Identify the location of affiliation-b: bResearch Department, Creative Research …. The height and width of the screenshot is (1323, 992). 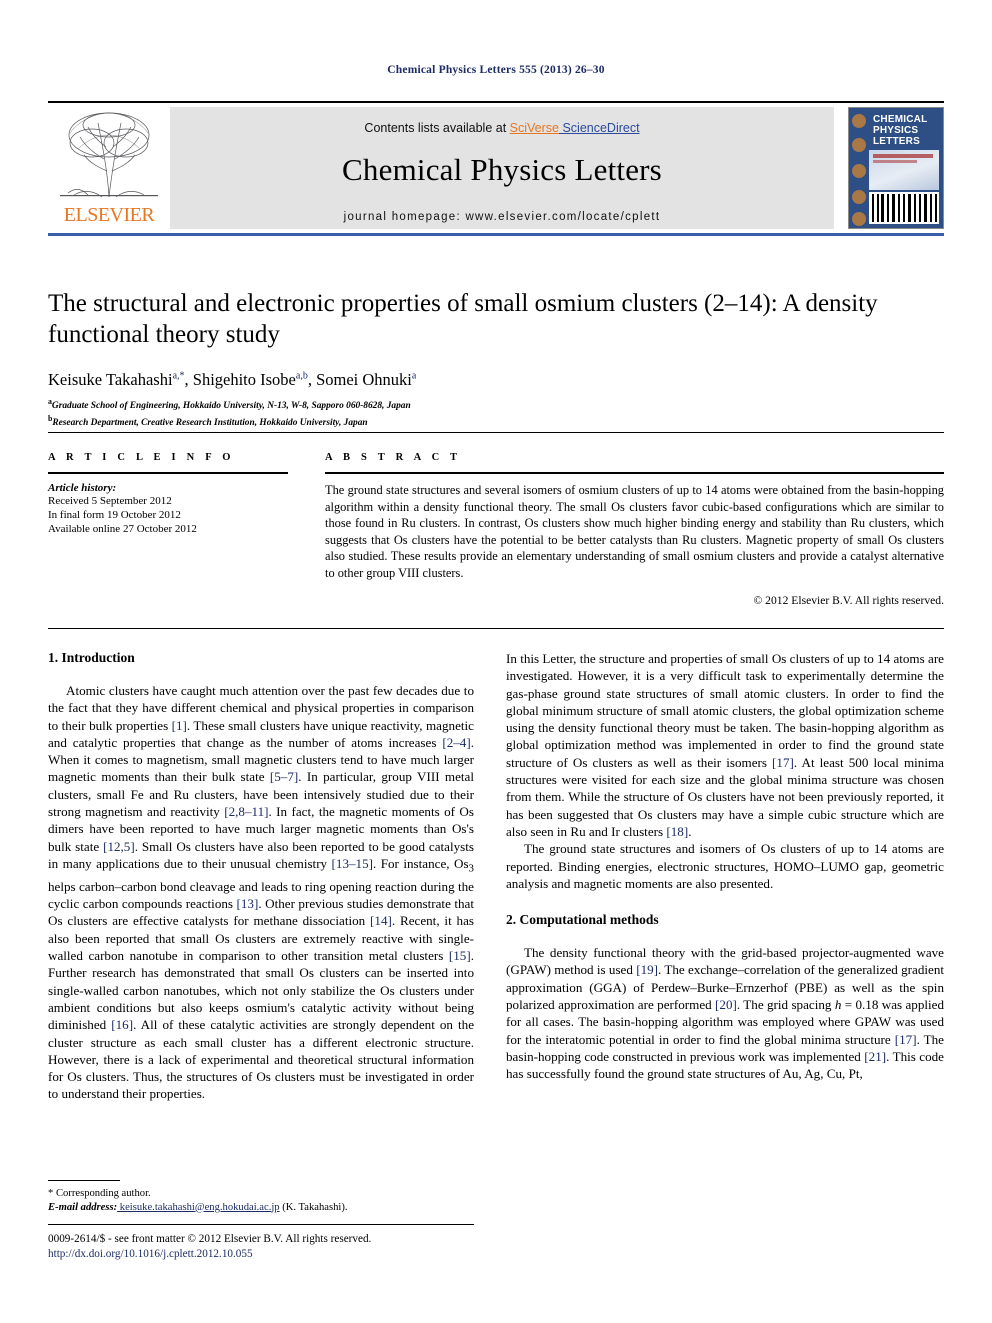
(496, 421).